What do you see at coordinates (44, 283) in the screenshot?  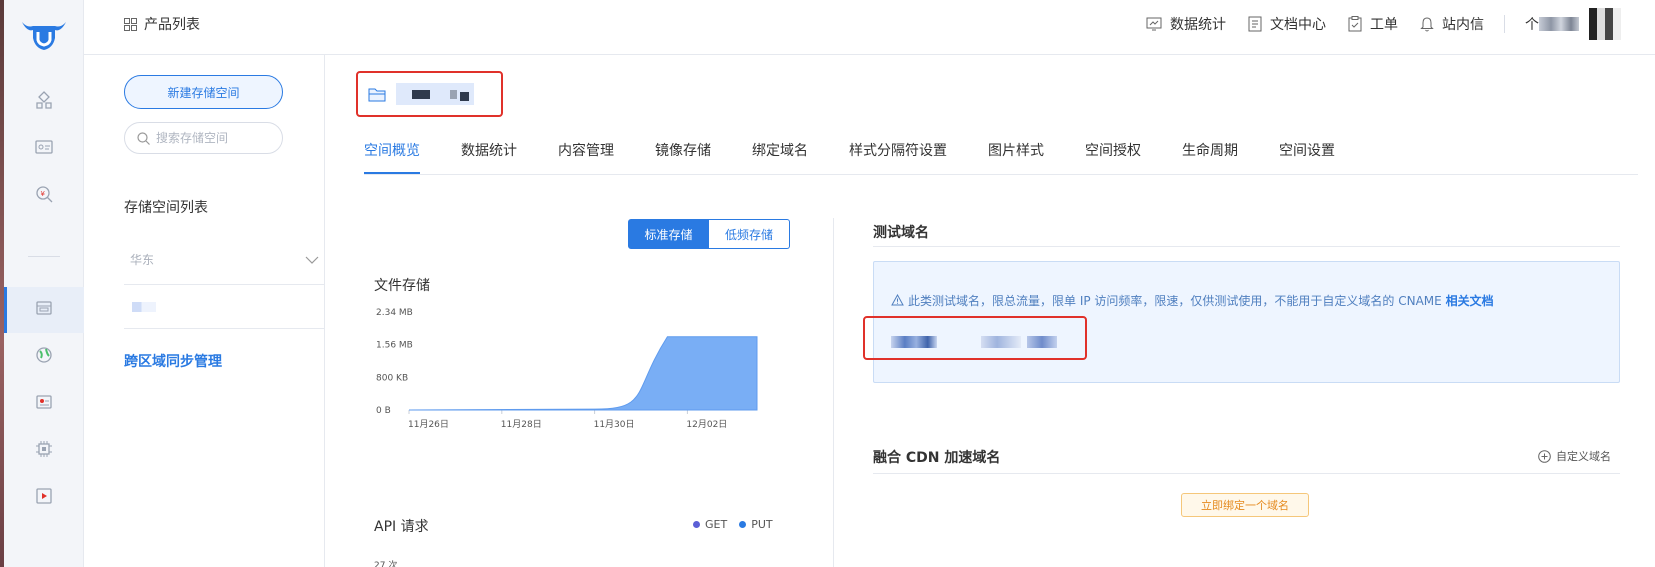 I see `icon-rail: ¥` at bounding box center [44, 283].